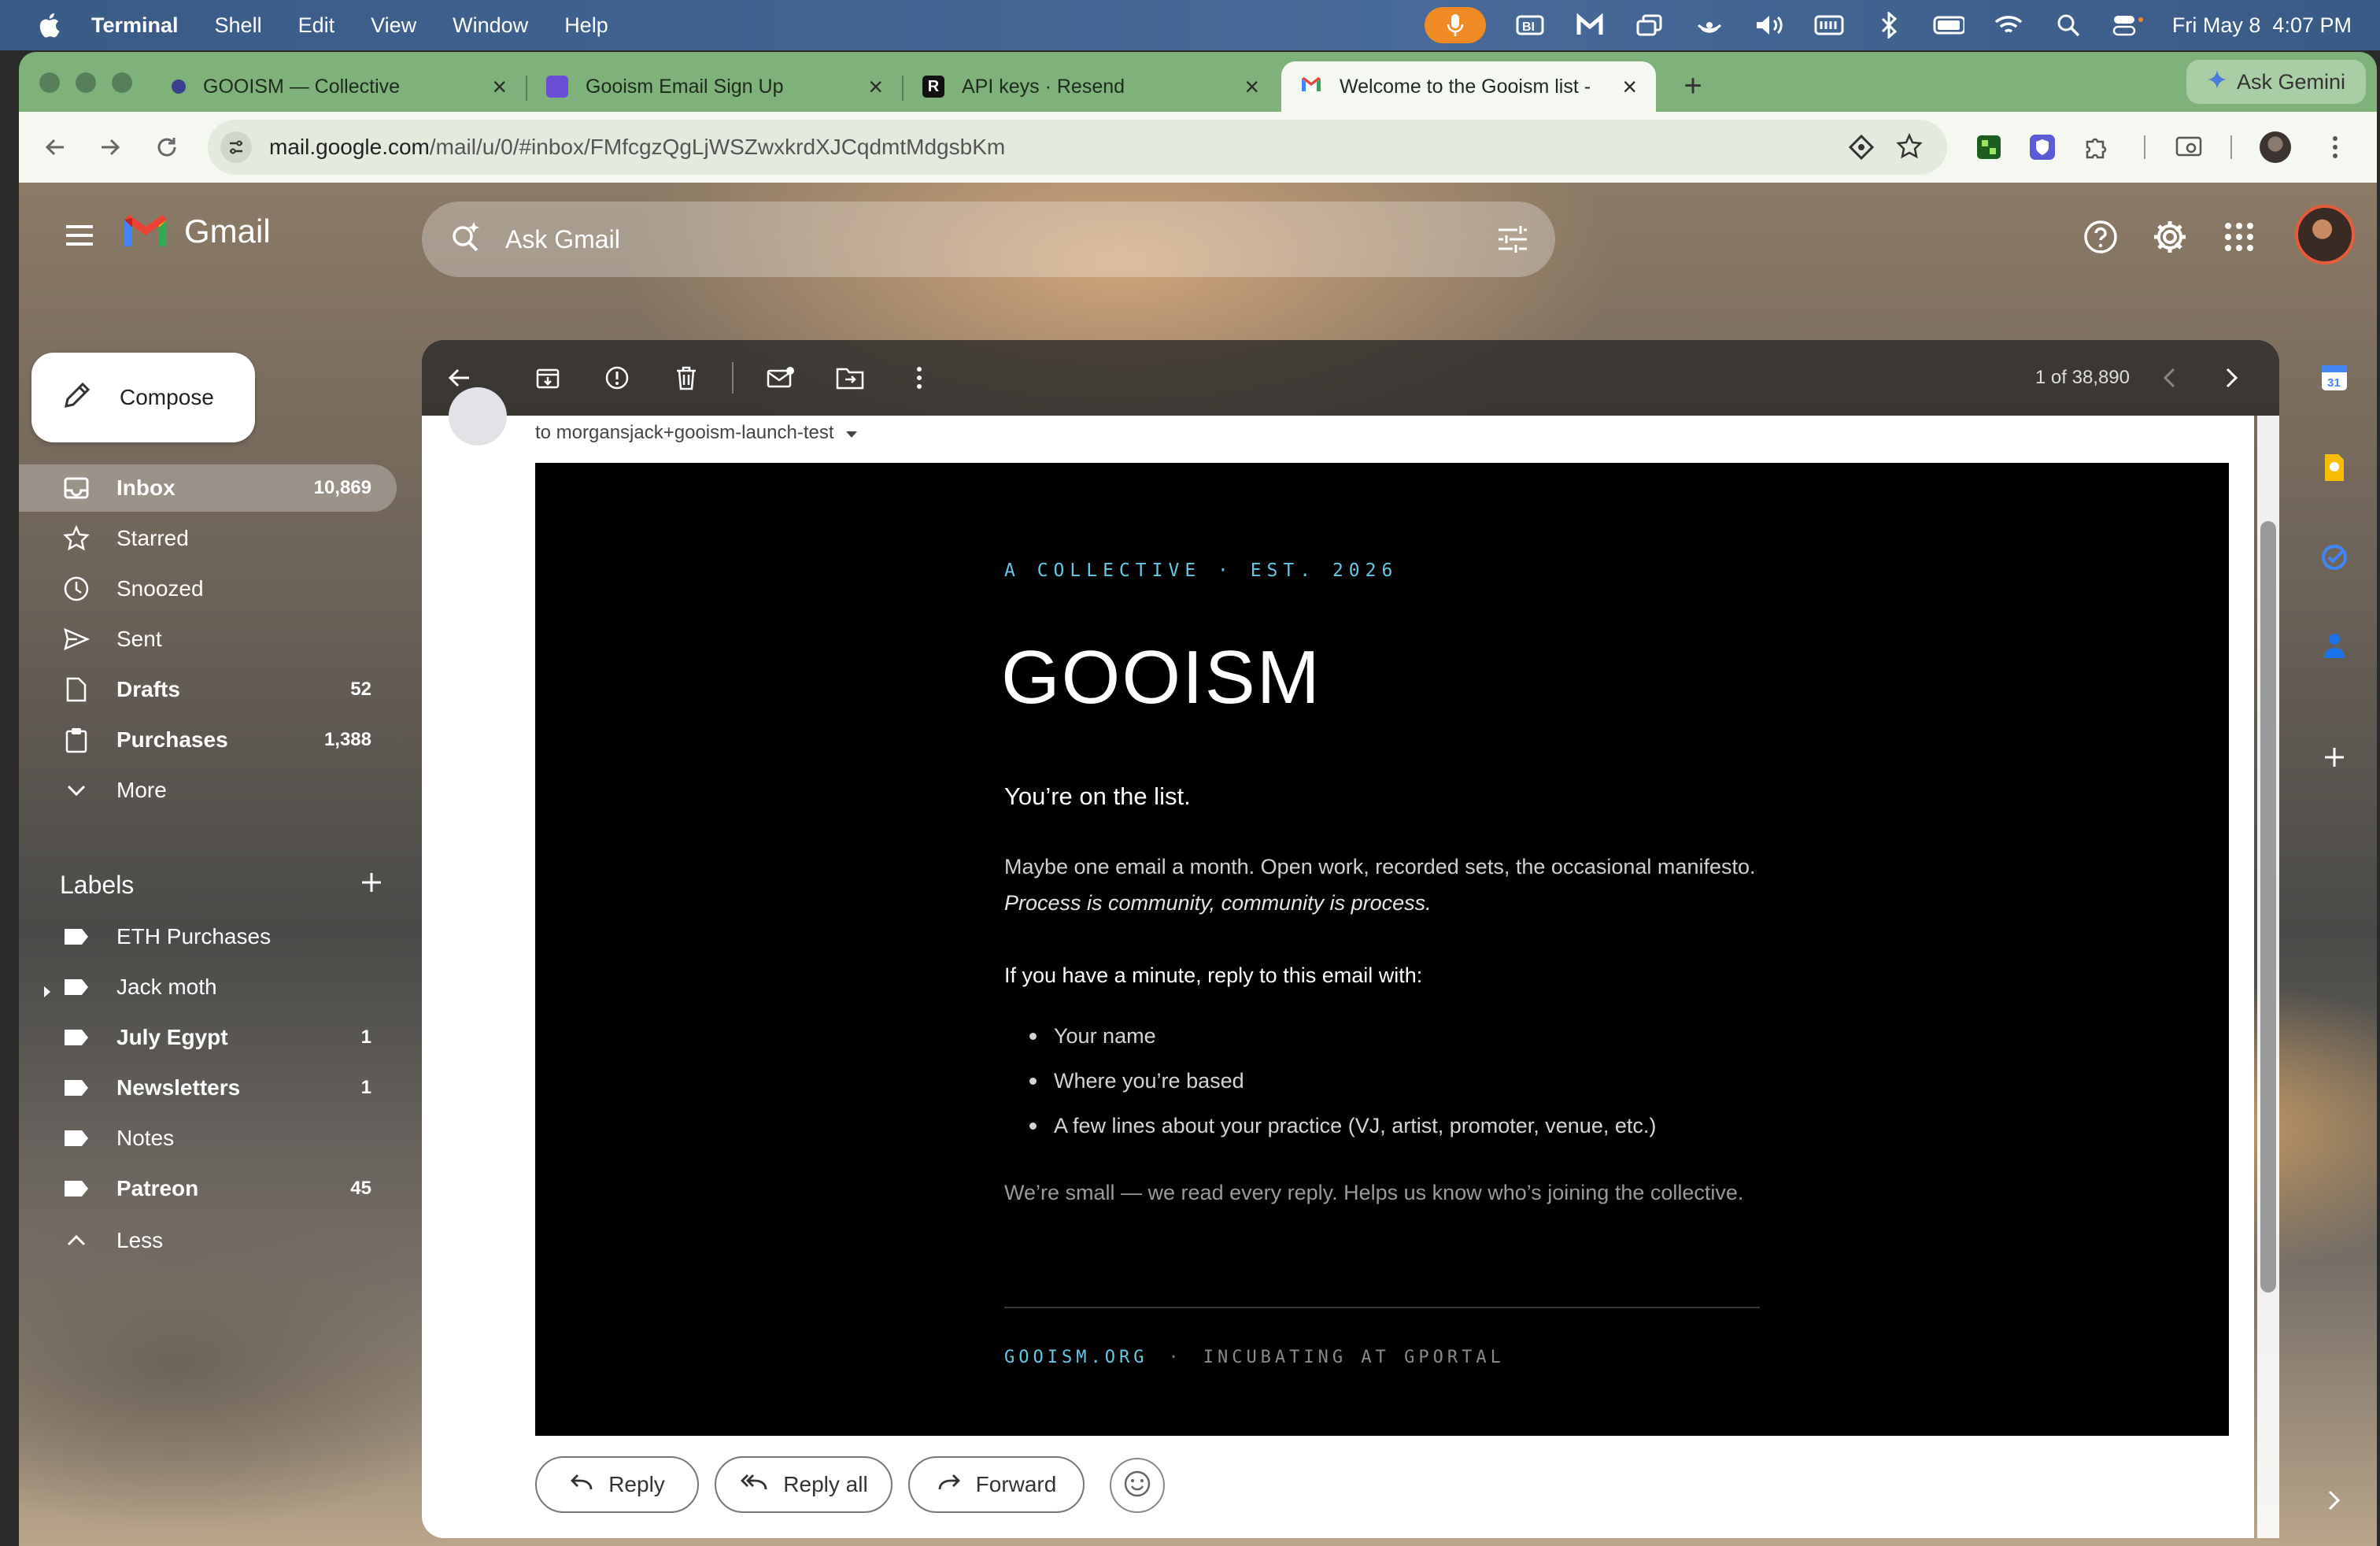  What do you see at coordinates (989, 239) in the screenshot?
I see `search-bar: Ask Gmail` at bounding box center [989, 239].